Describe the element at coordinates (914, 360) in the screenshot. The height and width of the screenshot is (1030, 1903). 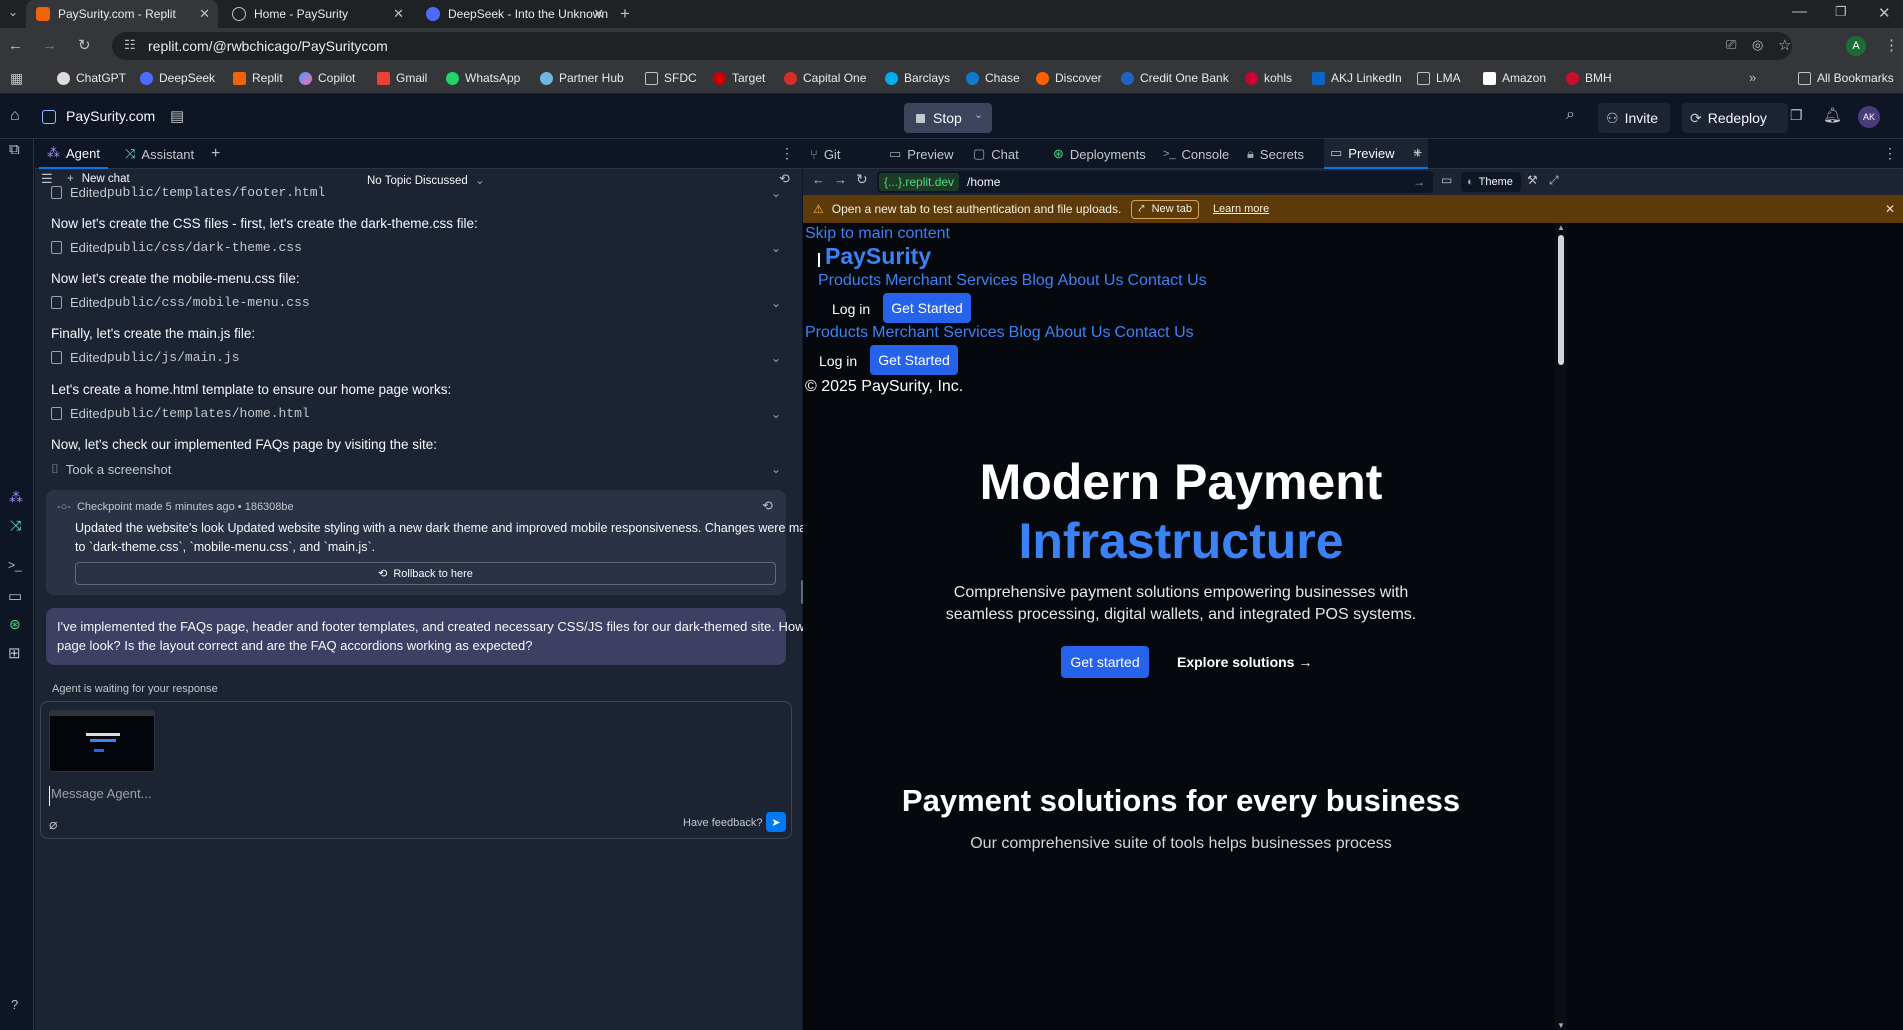
I see `get-started-button-mobile: Get Started` at that location.